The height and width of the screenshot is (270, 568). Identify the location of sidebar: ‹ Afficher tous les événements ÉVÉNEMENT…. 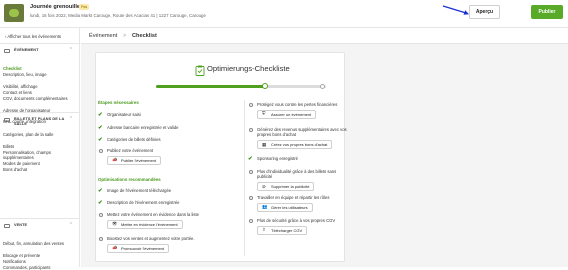
(40, 149).